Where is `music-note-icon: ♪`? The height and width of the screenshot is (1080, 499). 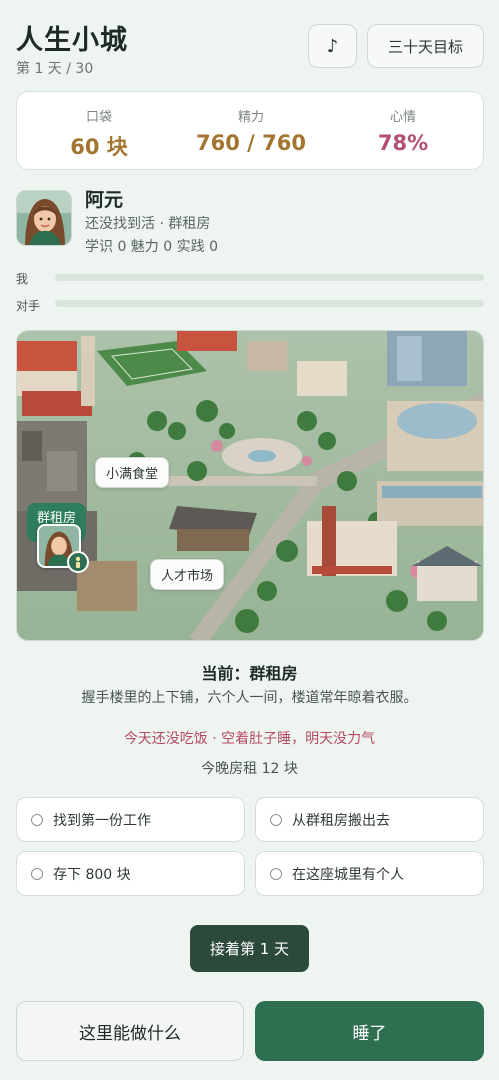
music-note-icon: ♪ is located at coordinates (332, 46).